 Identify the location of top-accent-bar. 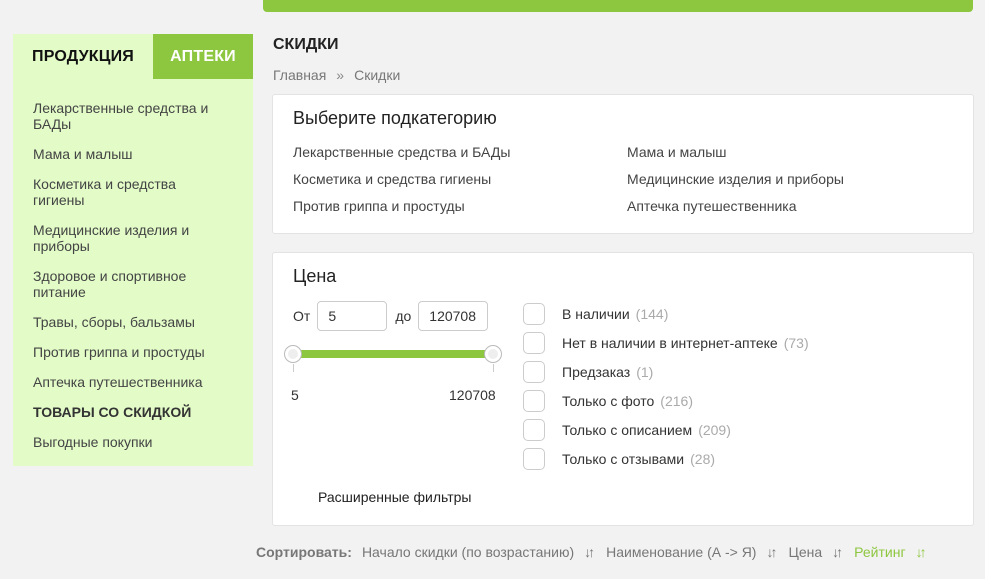
(618, 6).